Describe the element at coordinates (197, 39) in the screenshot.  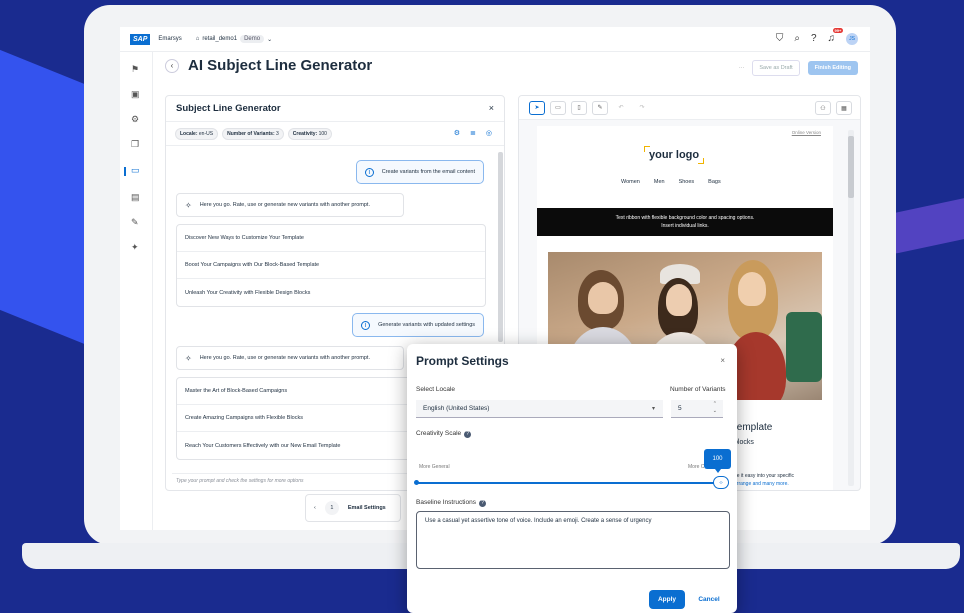
I see `workspace-icon: ⌂` at that location.